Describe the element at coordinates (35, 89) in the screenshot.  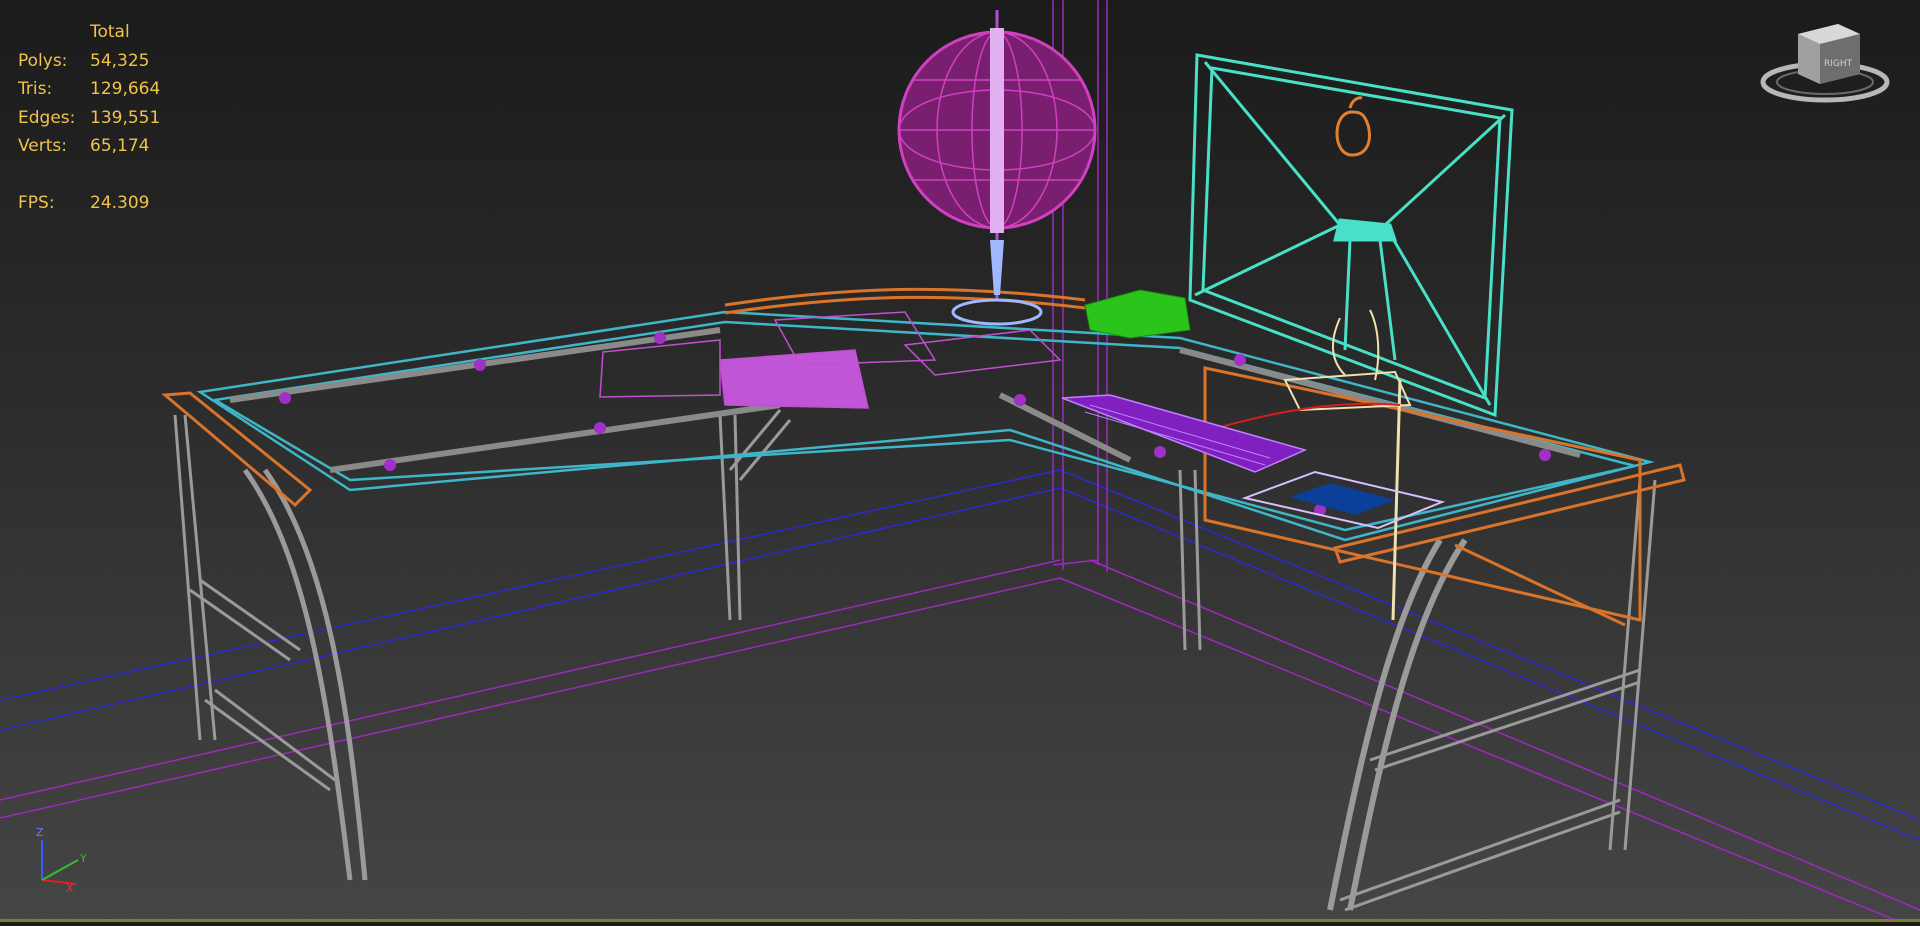
I see `stat-label: Tris:` at that location.